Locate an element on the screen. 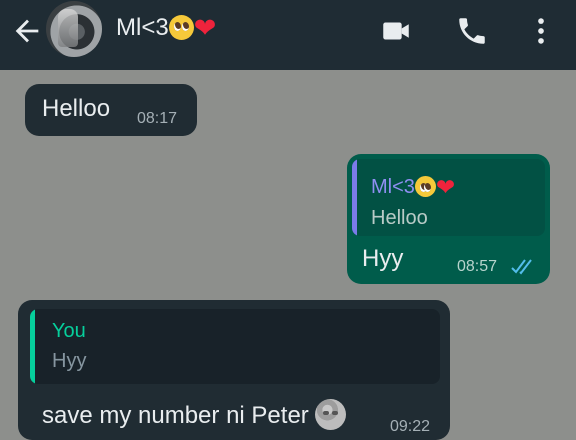 This screenshot has height=440, width=576. quoted-message: You Hyy is located at coordinates (235, 346).